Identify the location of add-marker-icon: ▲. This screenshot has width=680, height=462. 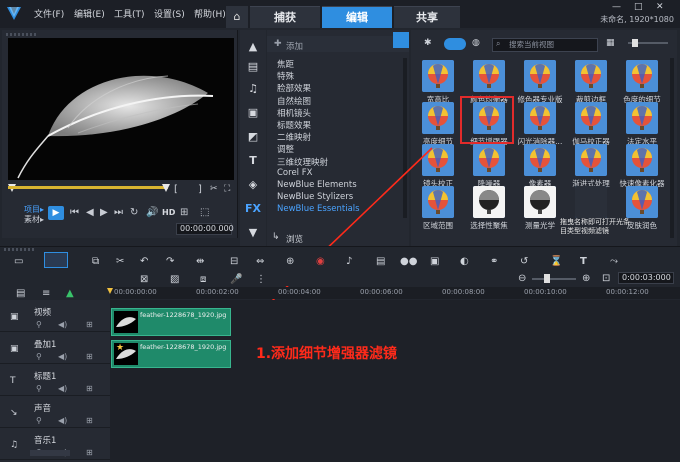
(70, 293).